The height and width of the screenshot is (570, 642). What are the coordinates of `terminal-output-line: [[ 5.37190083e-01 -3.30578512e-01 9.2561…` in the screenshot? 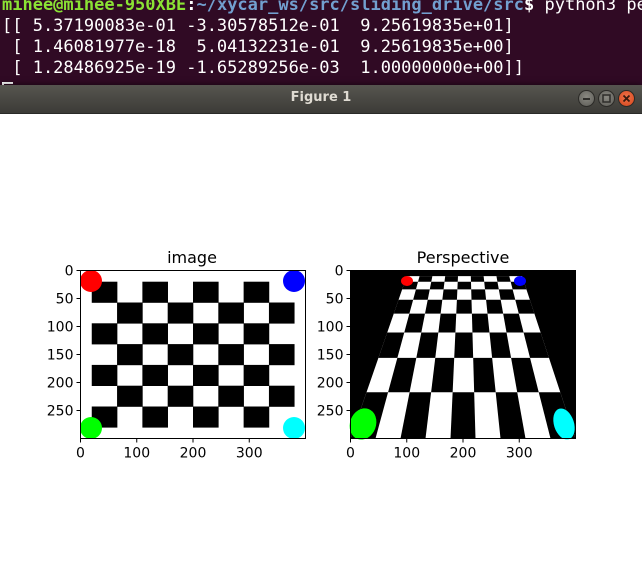 It's located at (258, 26).